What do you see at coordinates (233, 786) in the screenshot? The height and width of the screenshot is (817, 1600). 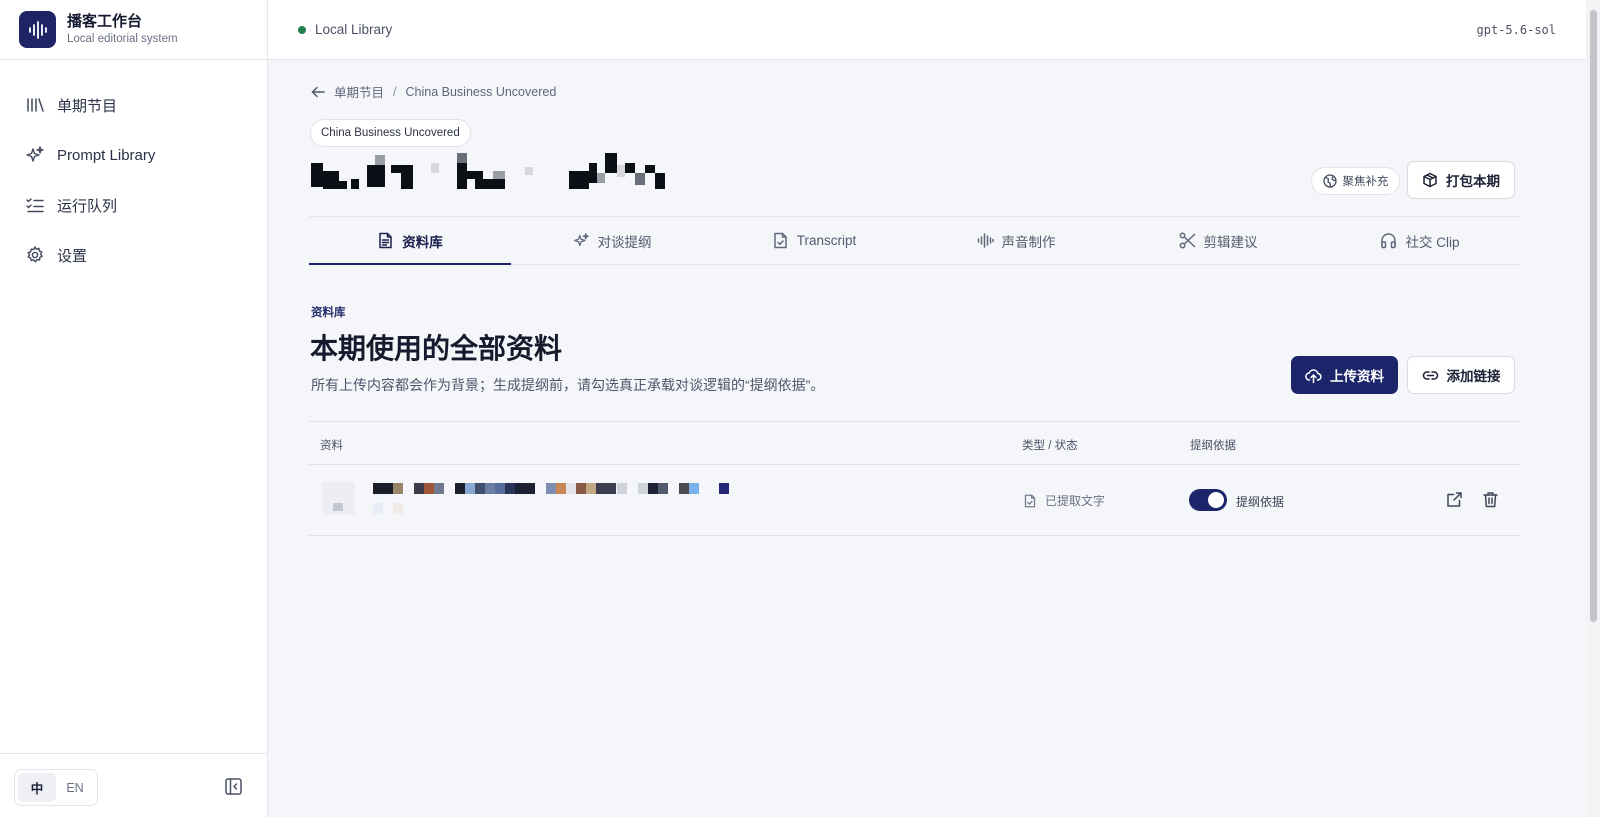 I see `collapse-sidebar-icon` at bounding box center [233, 786].